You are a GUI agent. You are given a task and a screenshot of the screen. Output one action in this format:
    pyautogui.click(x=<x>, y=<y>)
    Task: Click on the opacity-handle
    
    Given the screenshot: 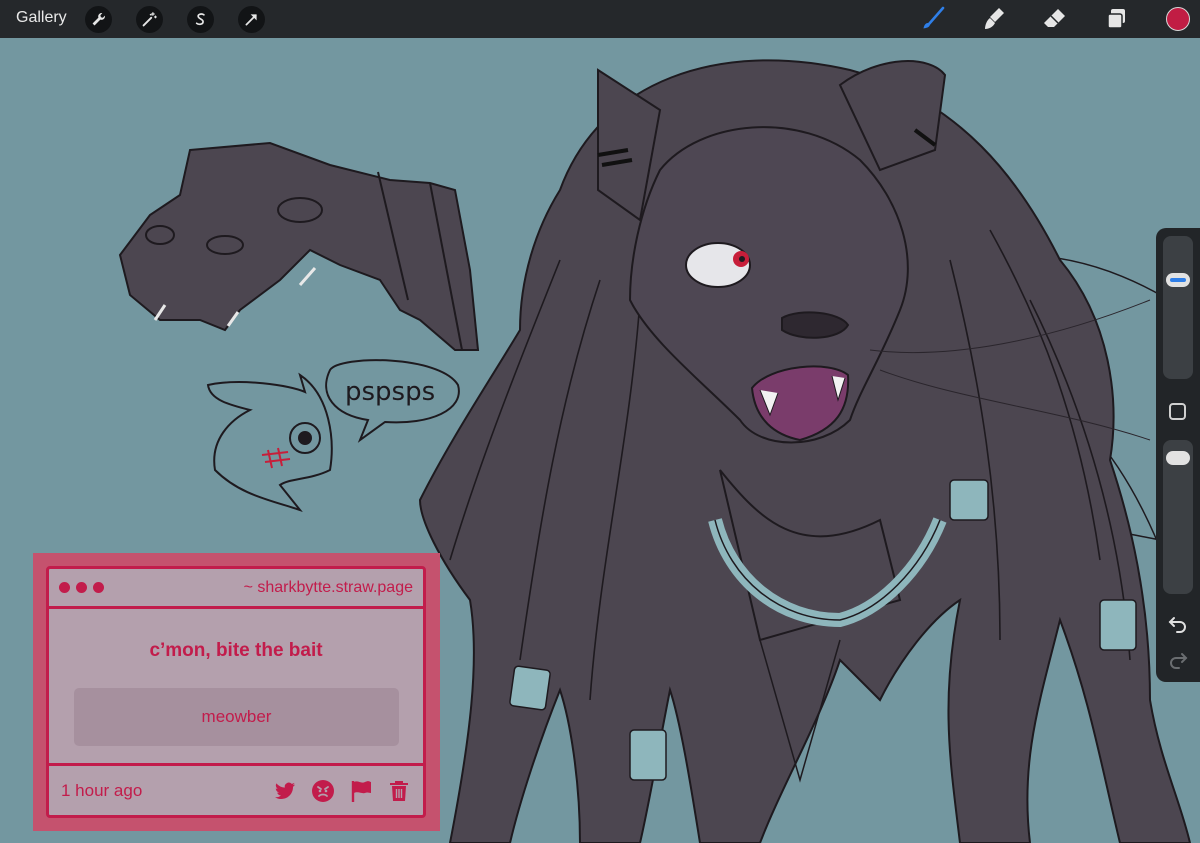 What is the action you would take?
    pyautogui.click(x=1178, y=458)
    